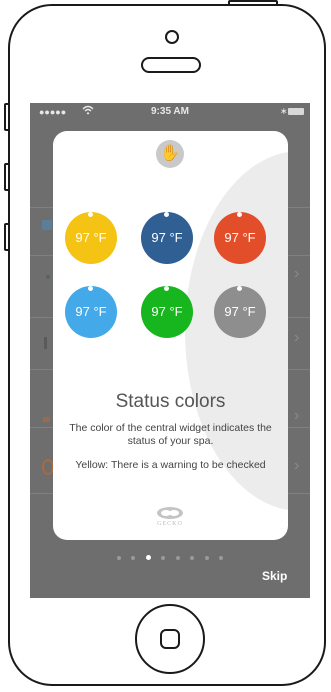  What do you see at coordinates (170, 154) in the screenshot?
I see `gecko-hand-icon: ✋` at bounding box center [170, 154].